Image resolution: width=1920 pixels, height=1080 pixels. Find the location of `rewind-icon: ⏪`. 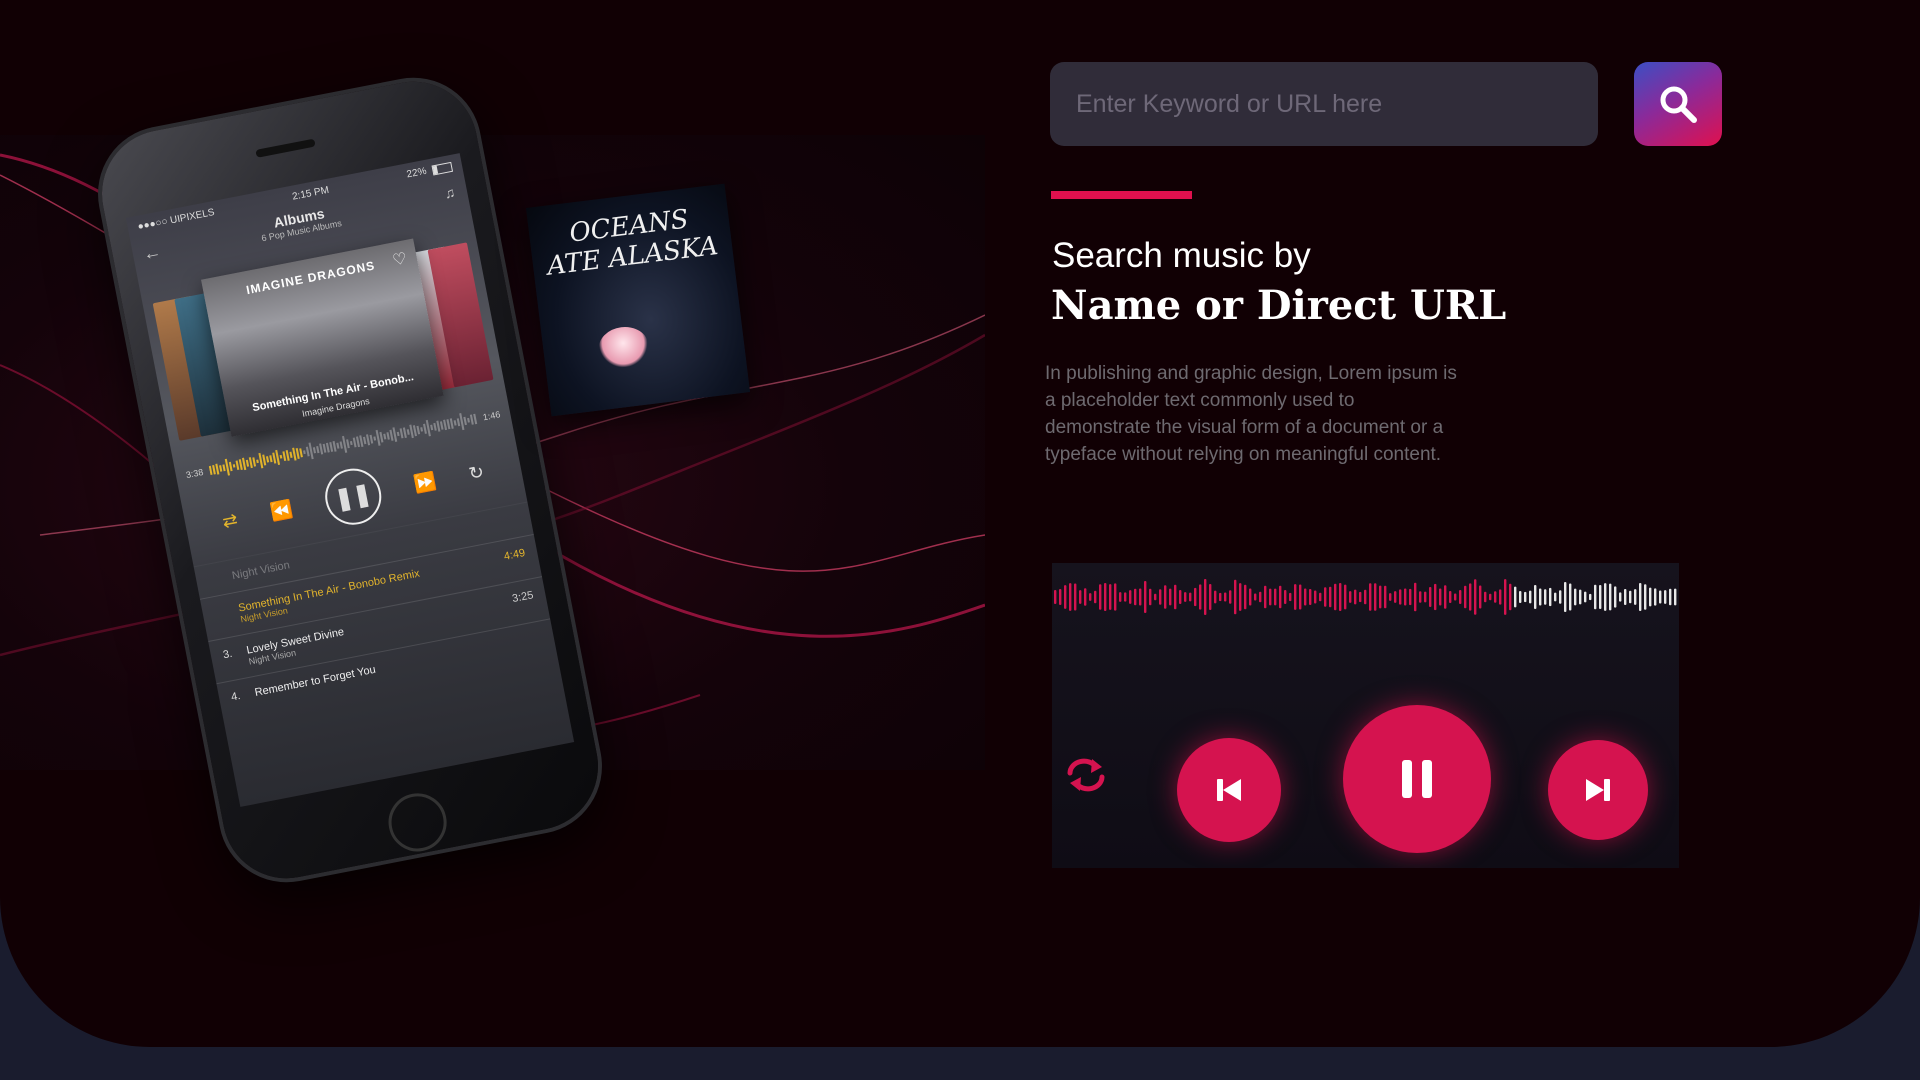

rewind-icon: ⏪ is located at coordinates (282, 510).